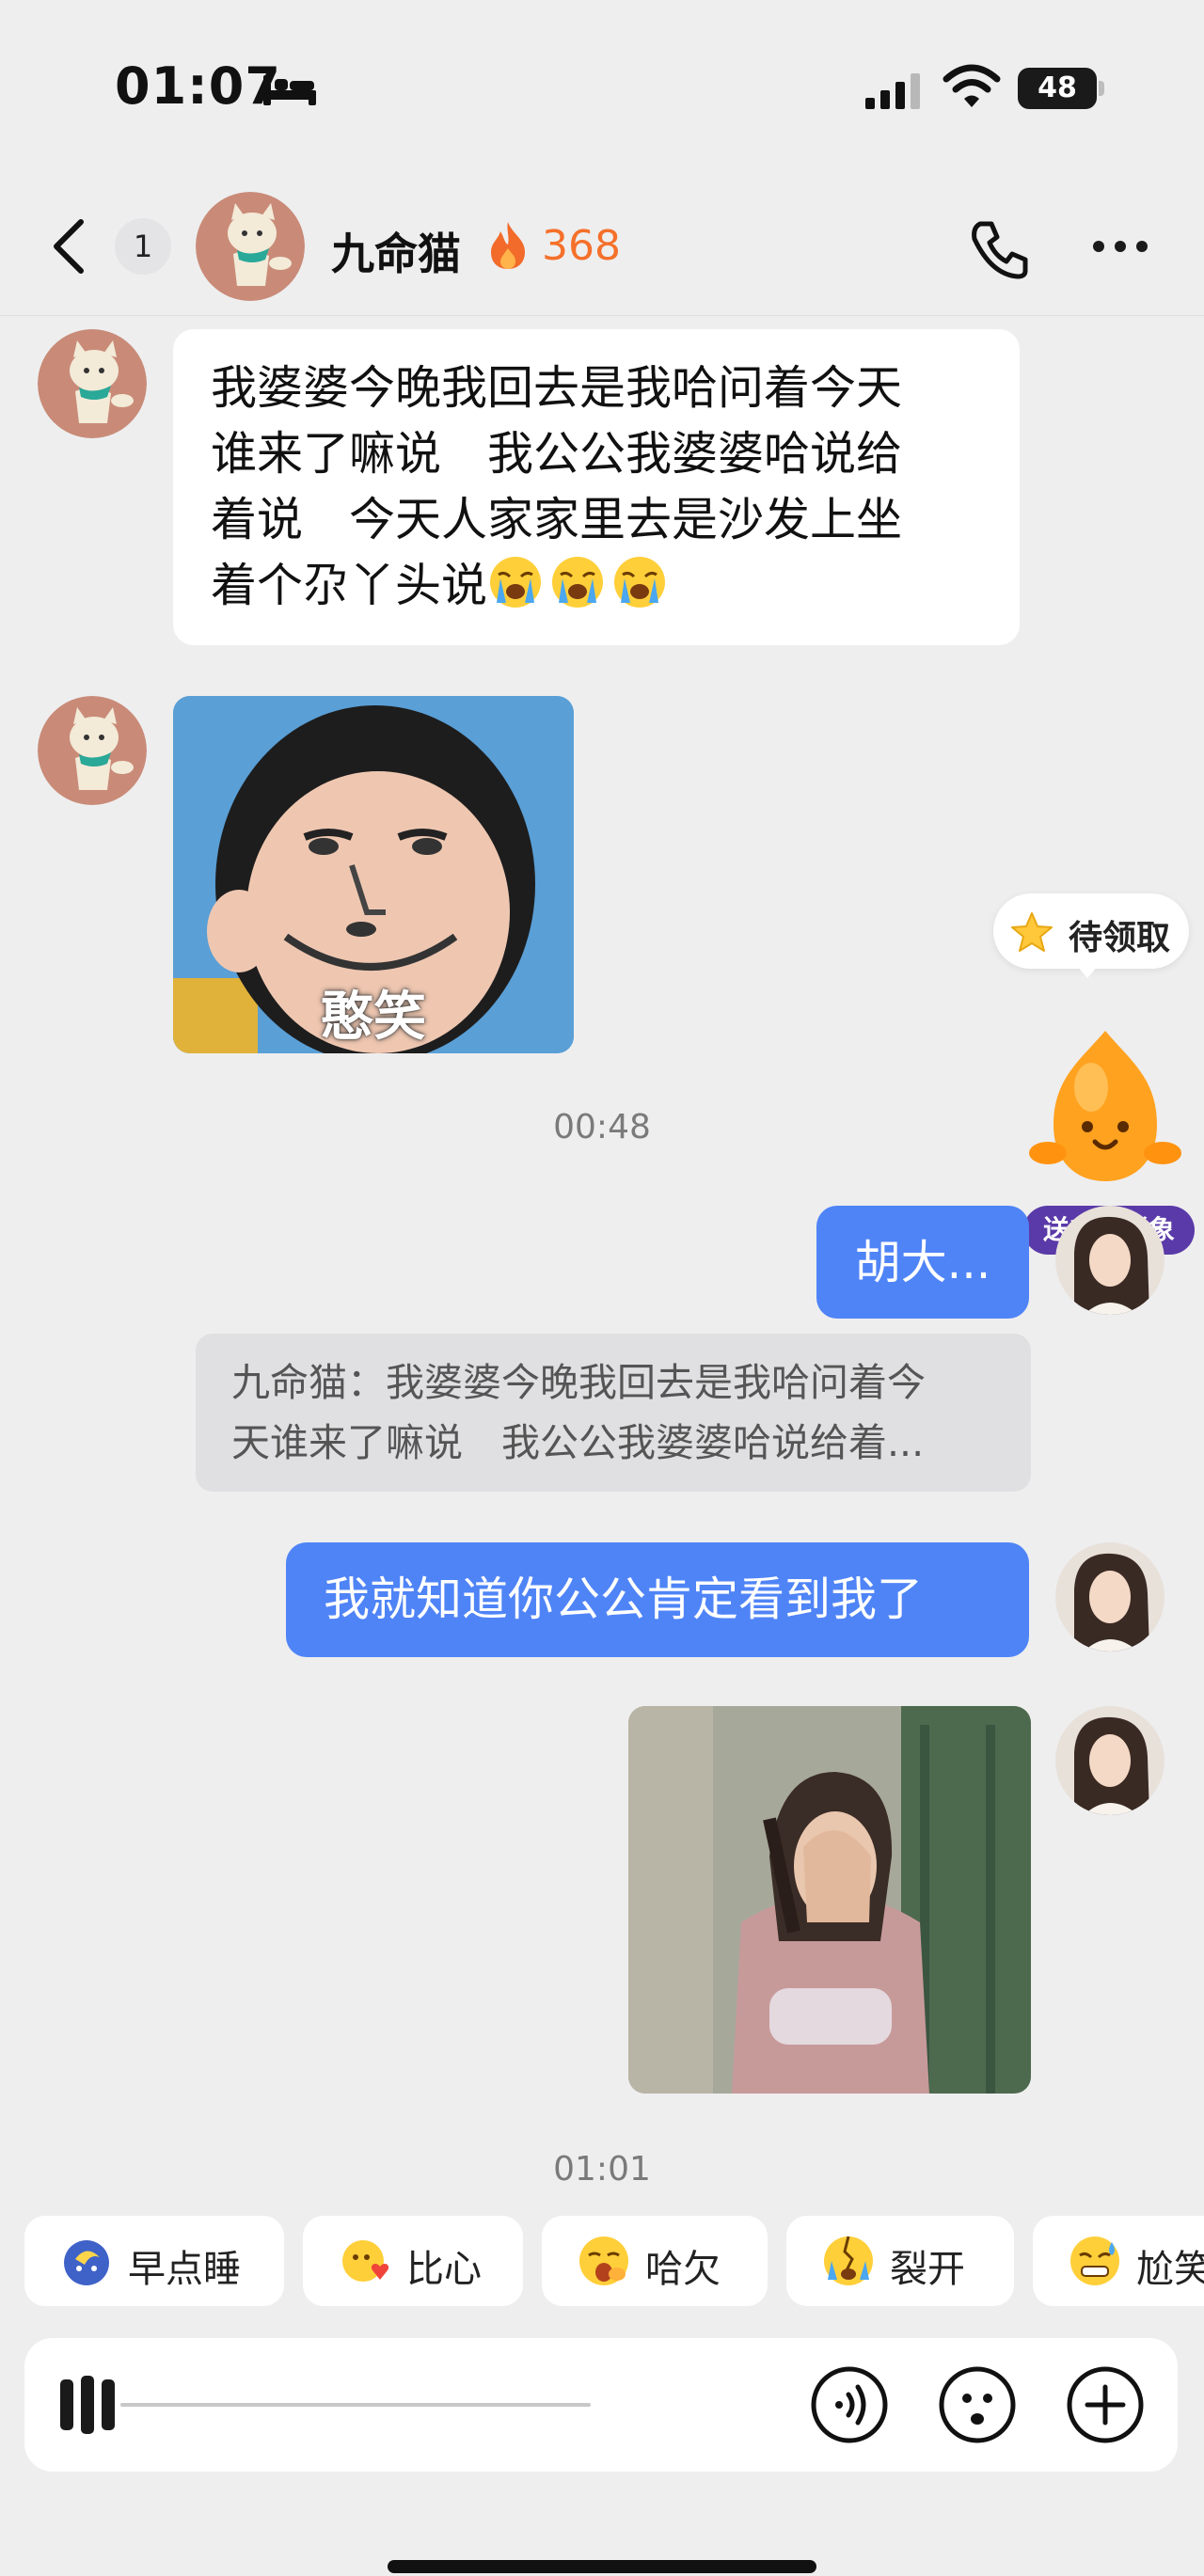 This screenshot has height=2576, width=1204. Describe the element at coordinates (444, 2269) in the screenshot. I see `quick-reply-label: 比心` at that location.